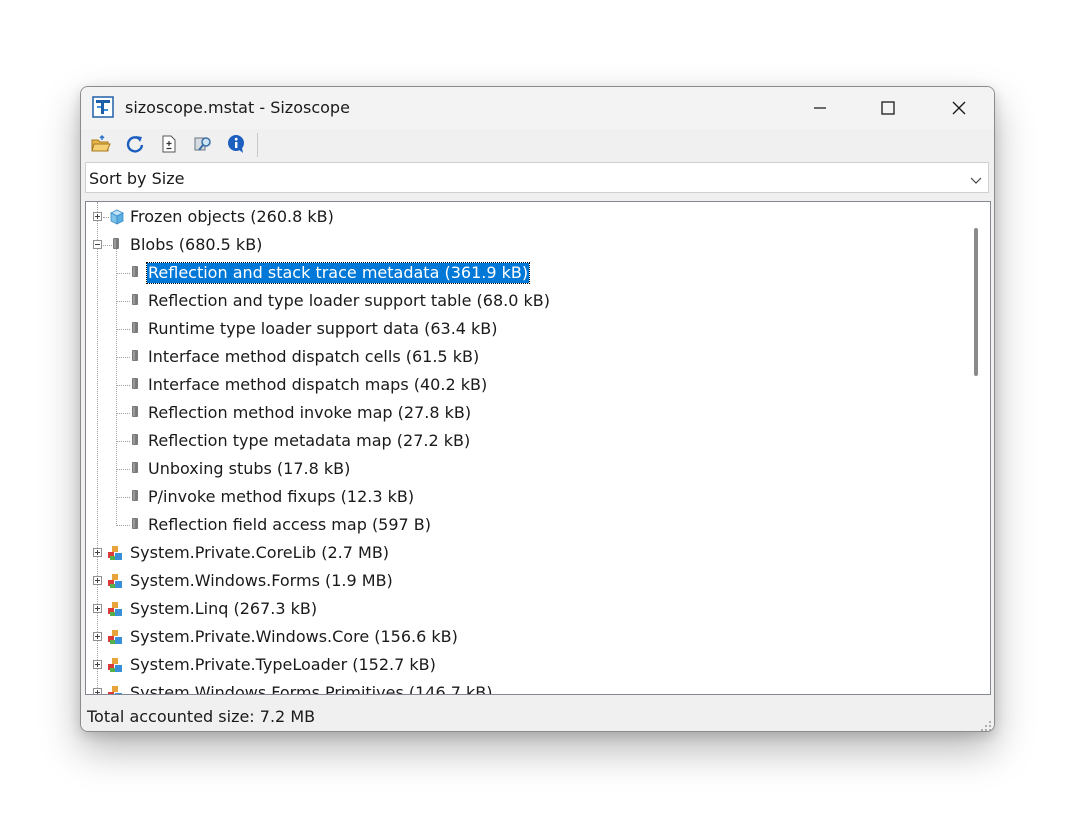  I want to click on minimize-button, so click(820, 108).